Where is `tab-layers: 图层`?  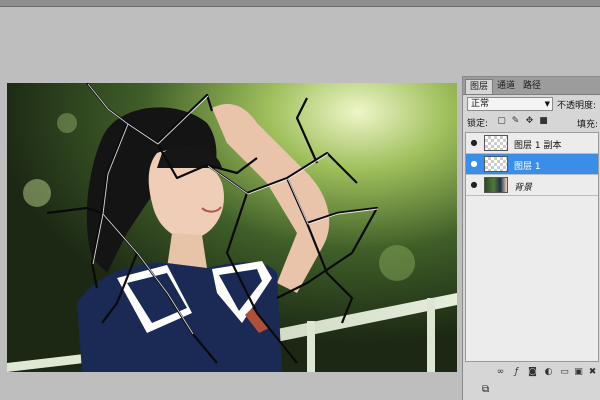
tab-layers: 图层 is located at coordinates (479, 86).